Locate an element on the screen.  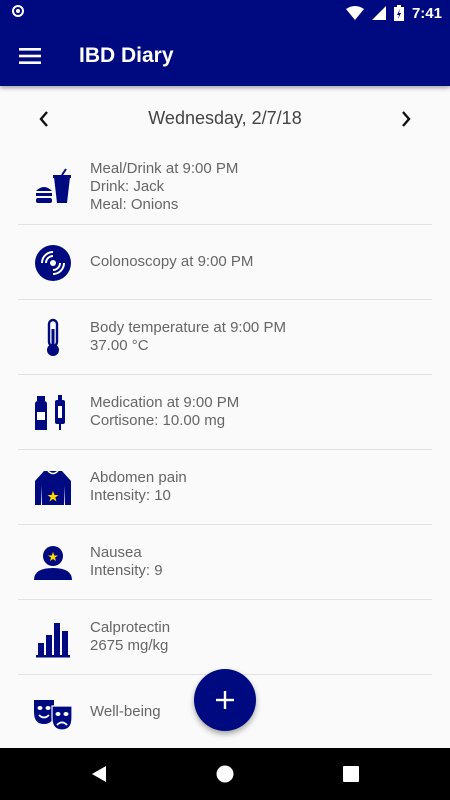
plus-icon is located at coordinates (225, 700).